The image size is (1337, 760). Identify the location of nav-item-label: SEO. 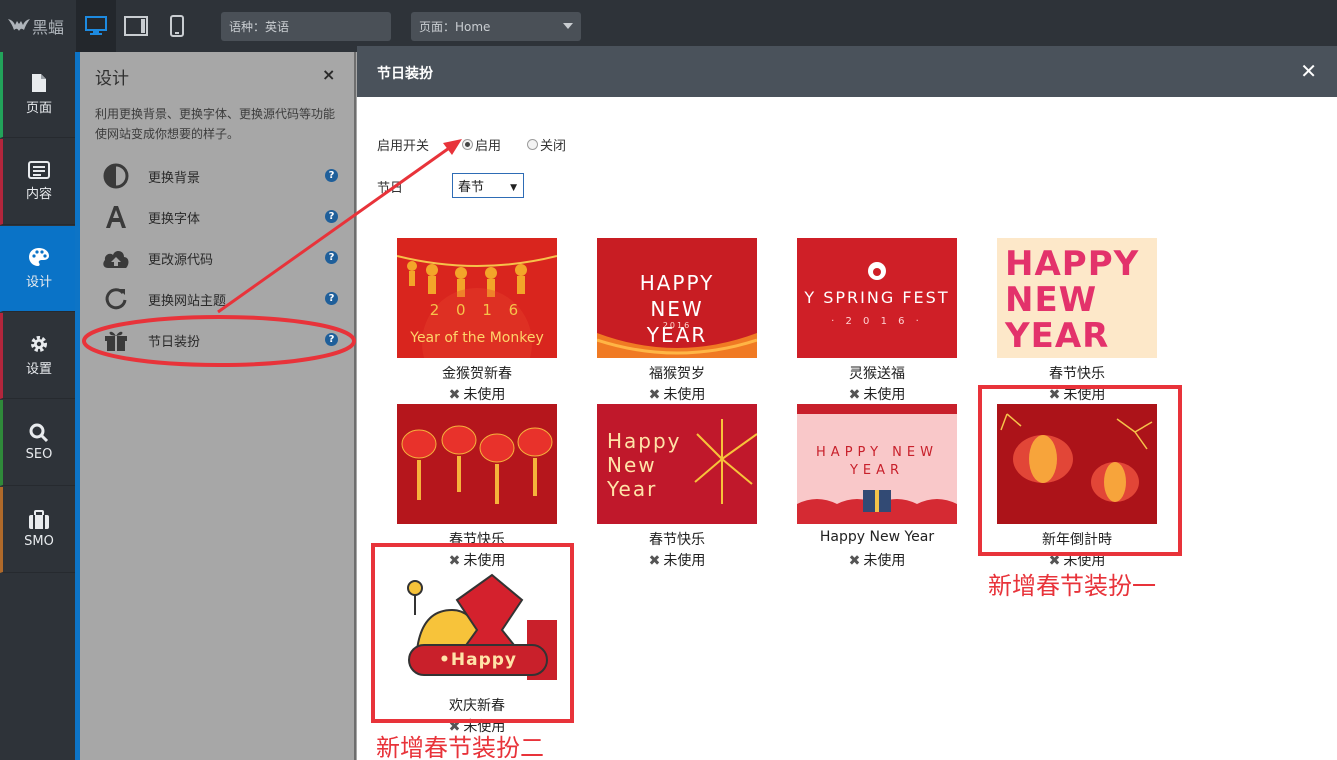
(39, 454).